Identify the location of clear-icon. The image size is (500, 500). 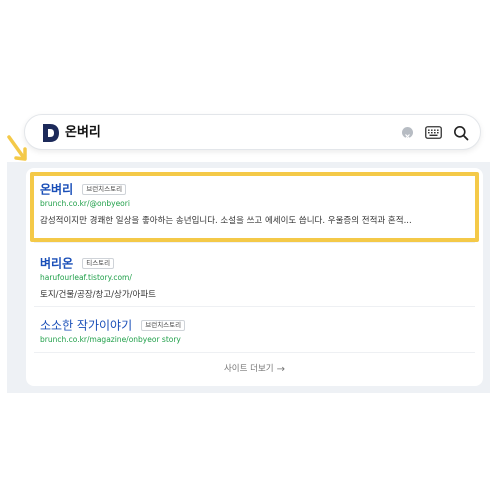
(407, 133).